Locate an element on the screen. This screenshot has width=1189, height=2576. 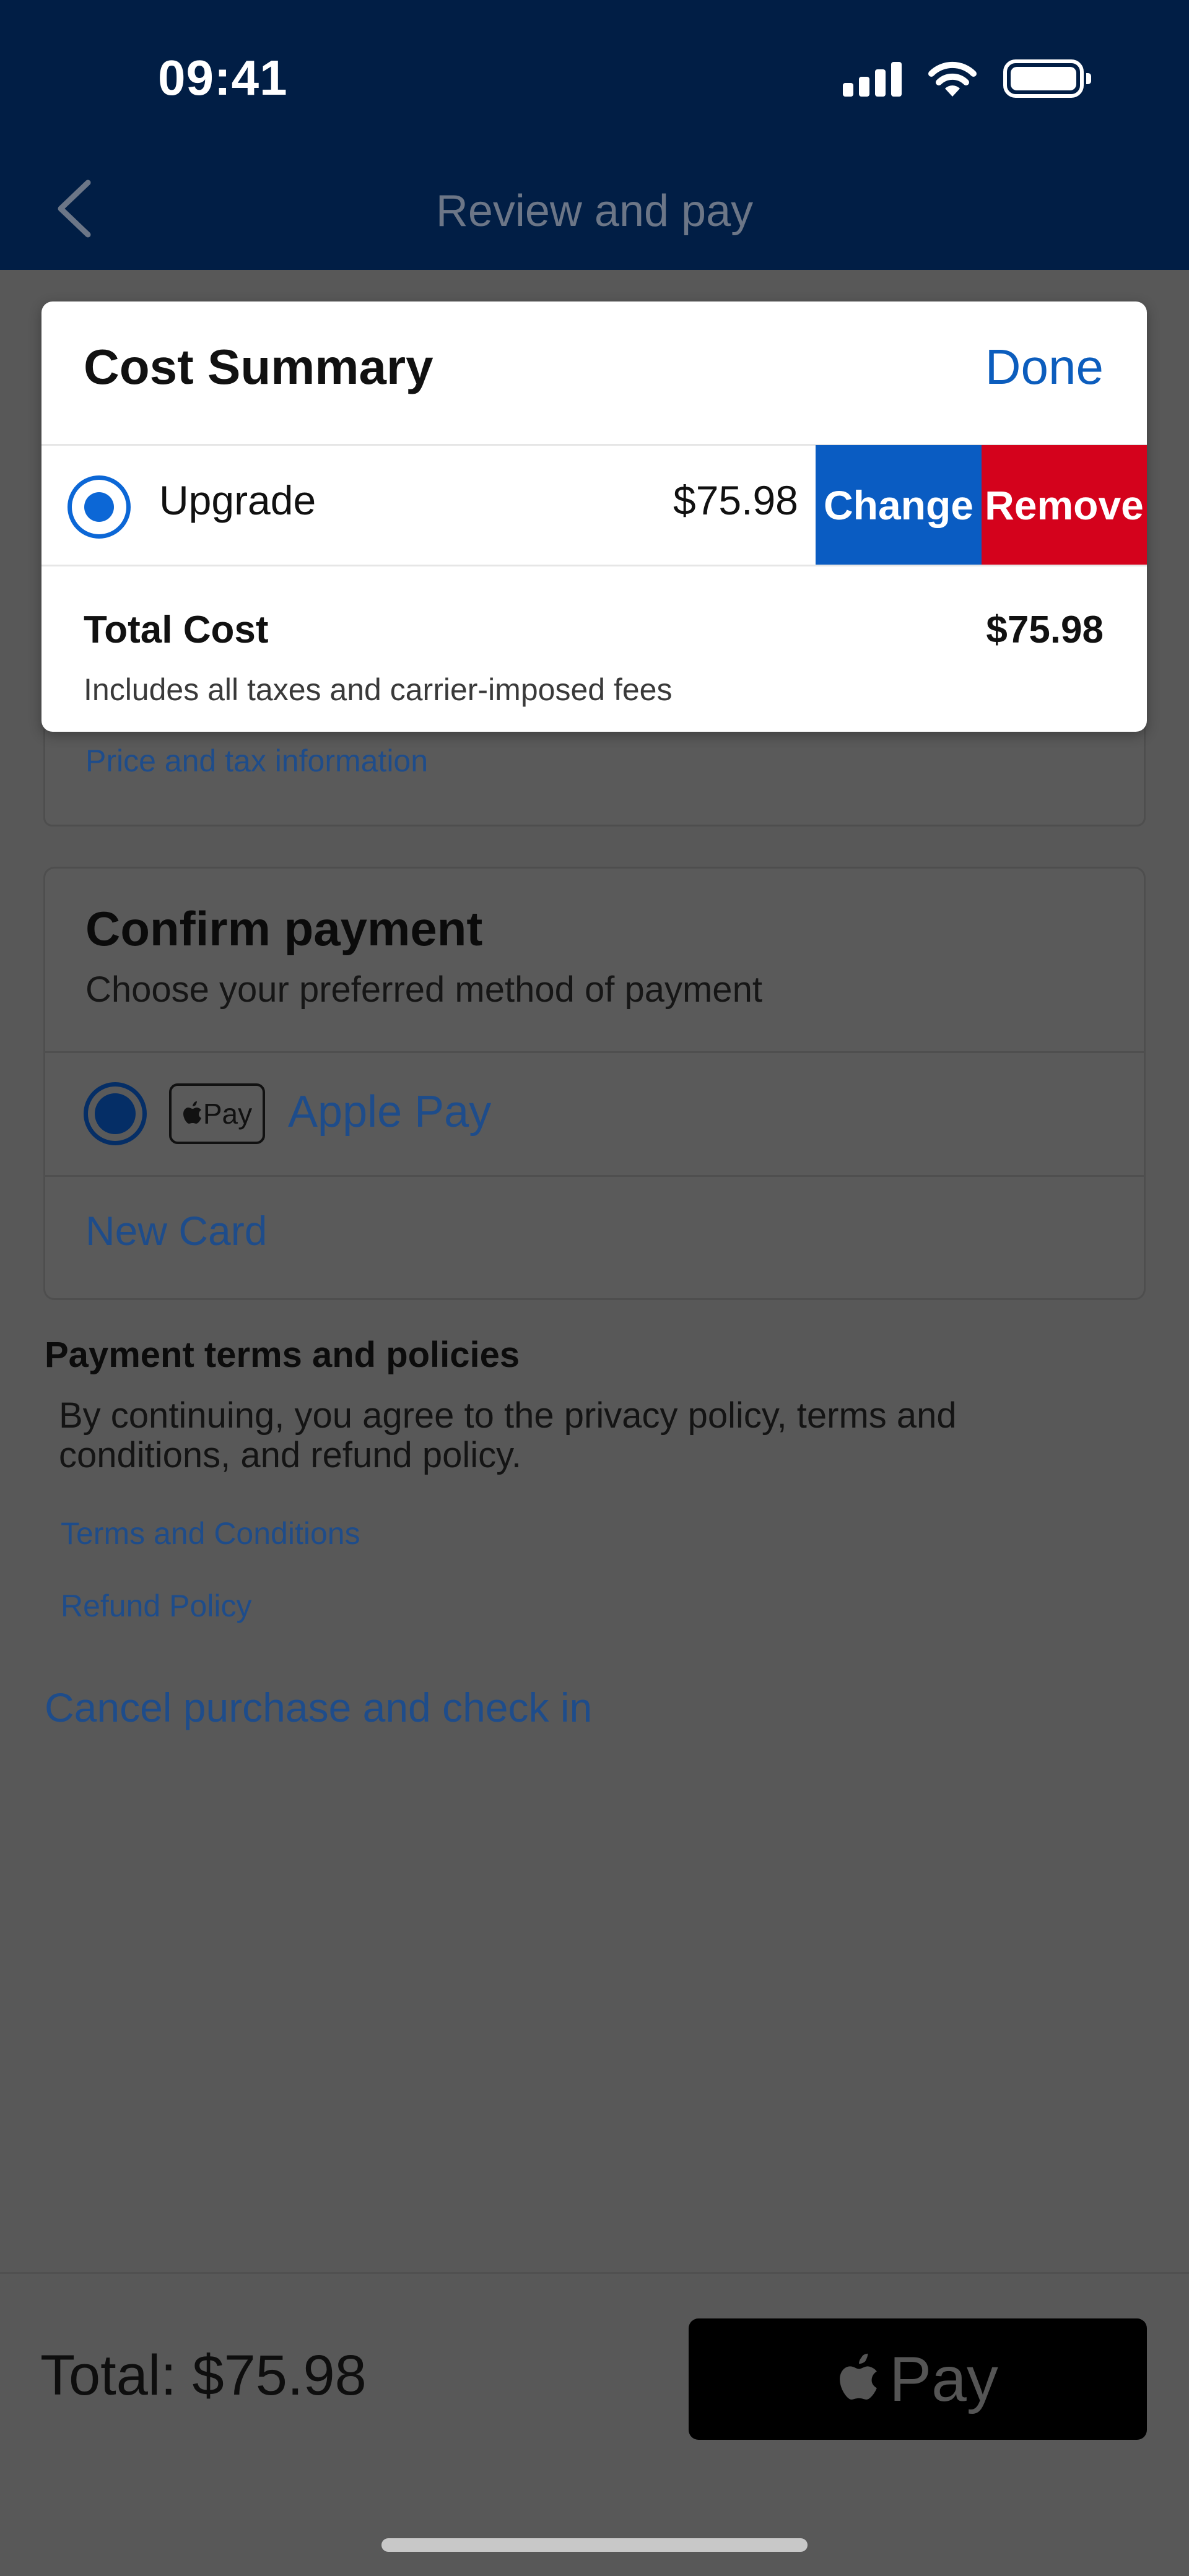
upgrade-price: $75.98 is located at coordinates (735, 500).